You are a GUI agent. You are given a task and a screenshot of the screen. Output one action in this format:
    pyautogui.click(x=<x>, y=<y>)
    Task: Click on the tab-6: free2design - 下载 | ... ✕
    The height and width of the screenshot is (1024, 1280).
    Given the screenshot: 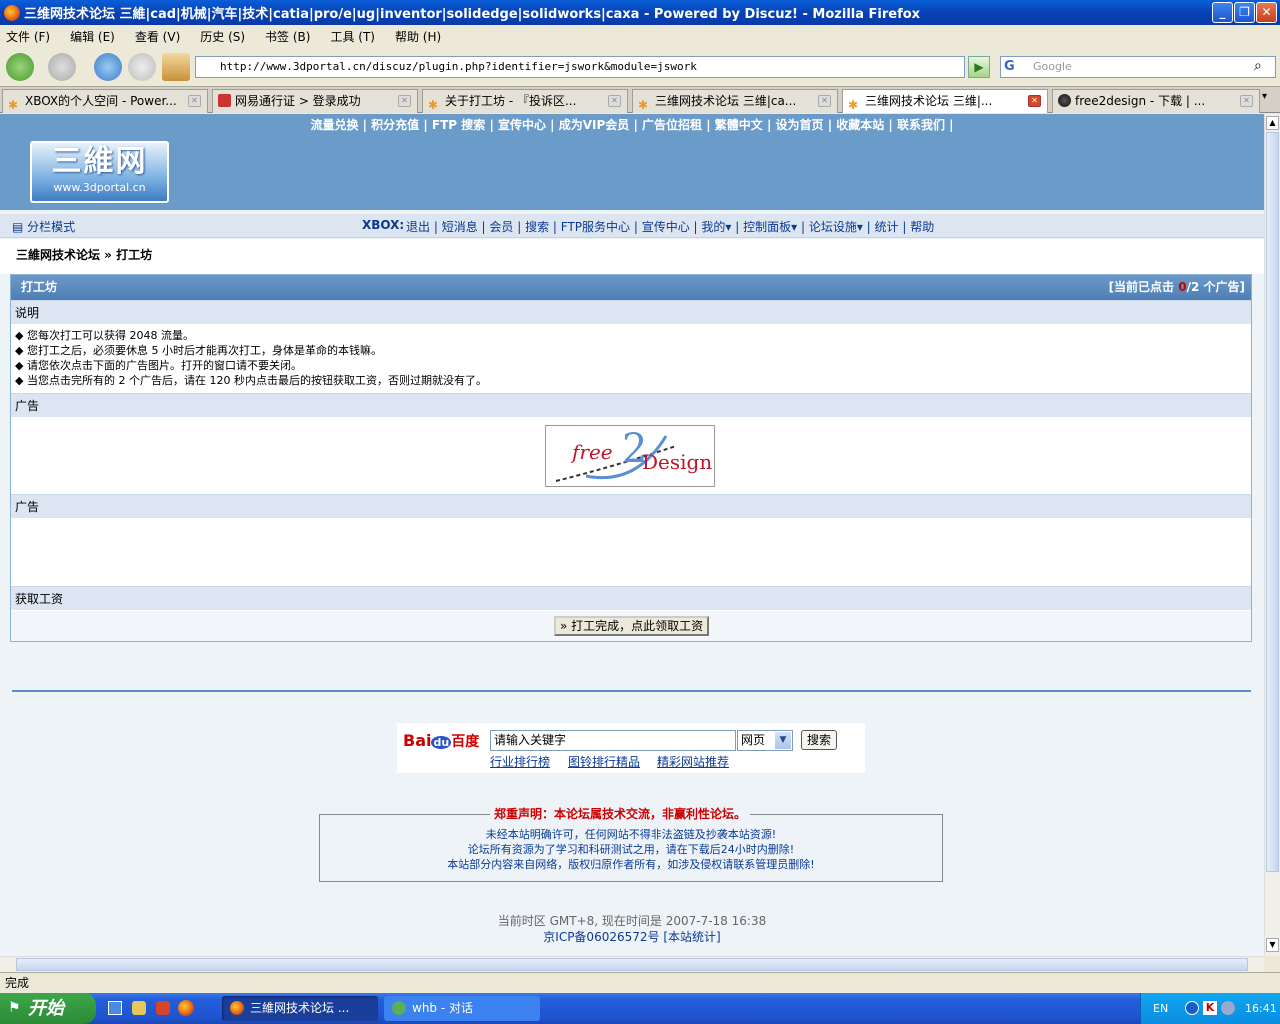 What is the action you would take?
    pyautogui.click(x=1156, y=101)
    